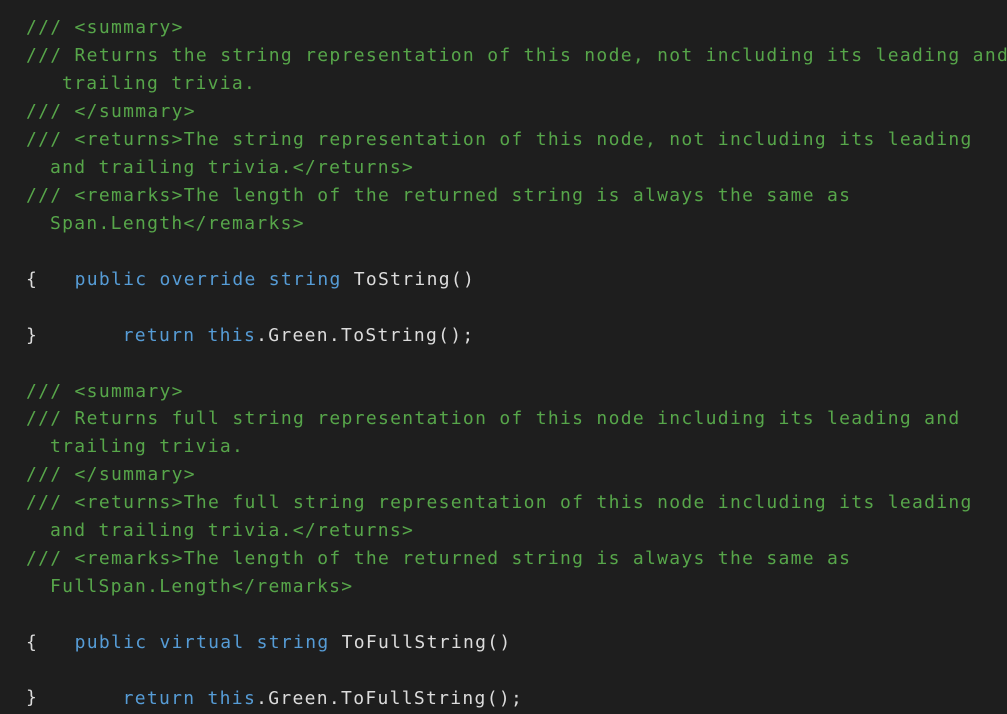 Image resolution: width=1007 pixels, height=714 pixels. What do you see at coordinates (208, 279) in the screenshot?
I see `keyword-override: override` at bounding box center [208, 279].